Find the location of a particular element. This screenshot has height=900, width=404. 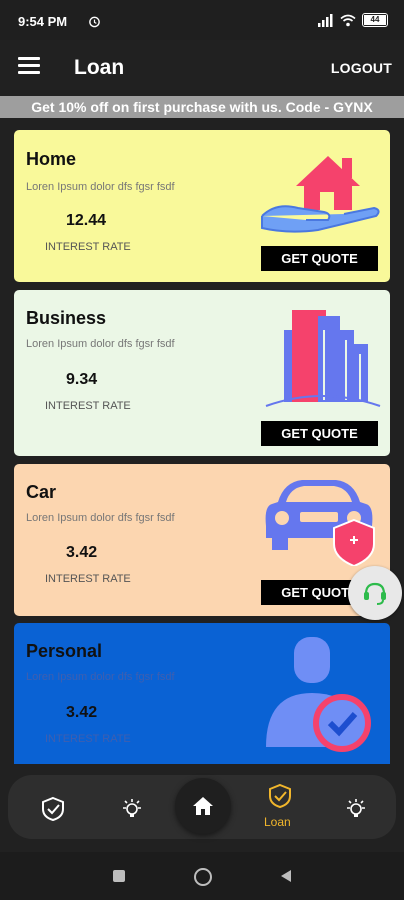

app-bar: Loan LOGOUT is located at coordinates (202, 68).